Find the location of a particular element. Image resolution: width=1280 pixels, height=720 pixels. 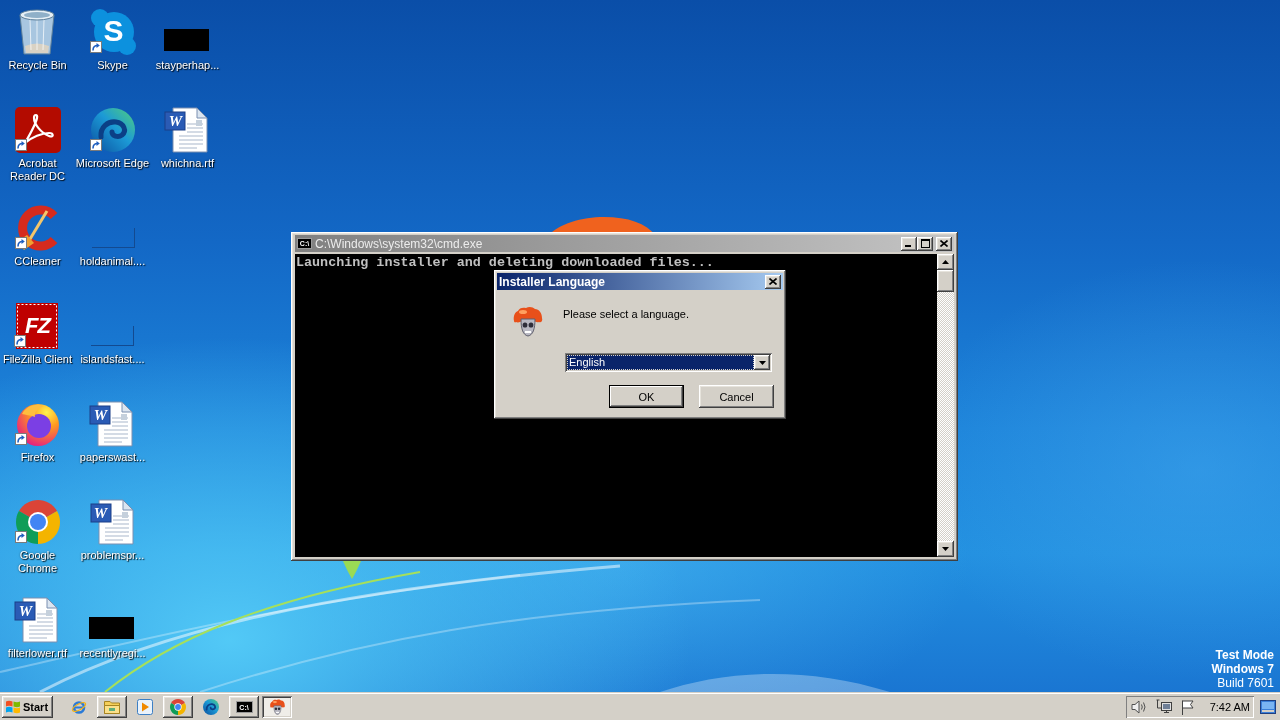

desktop-icon-label: Microsoft Edge is located at coordinates (112, 163).